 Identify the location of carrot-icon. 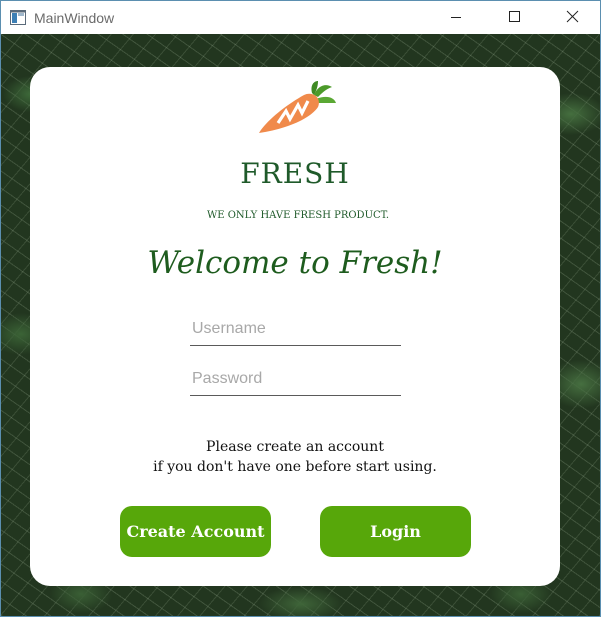
(297, 107).